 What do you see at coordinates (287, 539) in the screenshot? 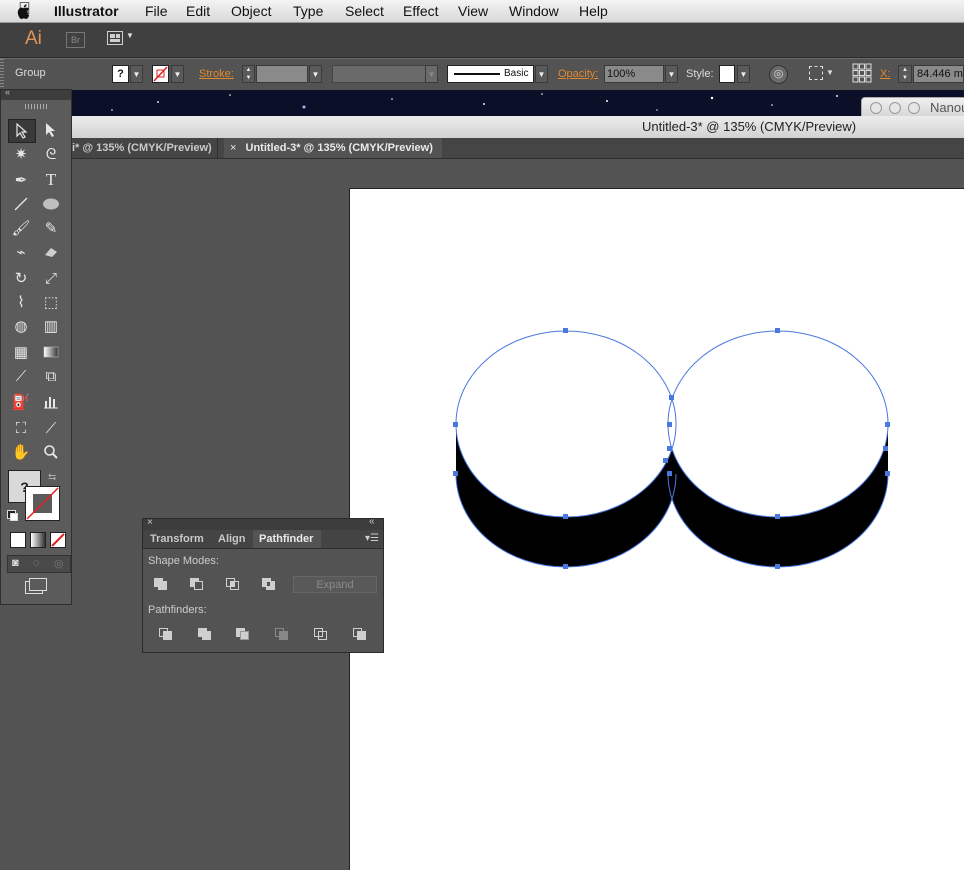
I see `tab-pathfinder: Pathfinder` at bounding box center [287, 539].